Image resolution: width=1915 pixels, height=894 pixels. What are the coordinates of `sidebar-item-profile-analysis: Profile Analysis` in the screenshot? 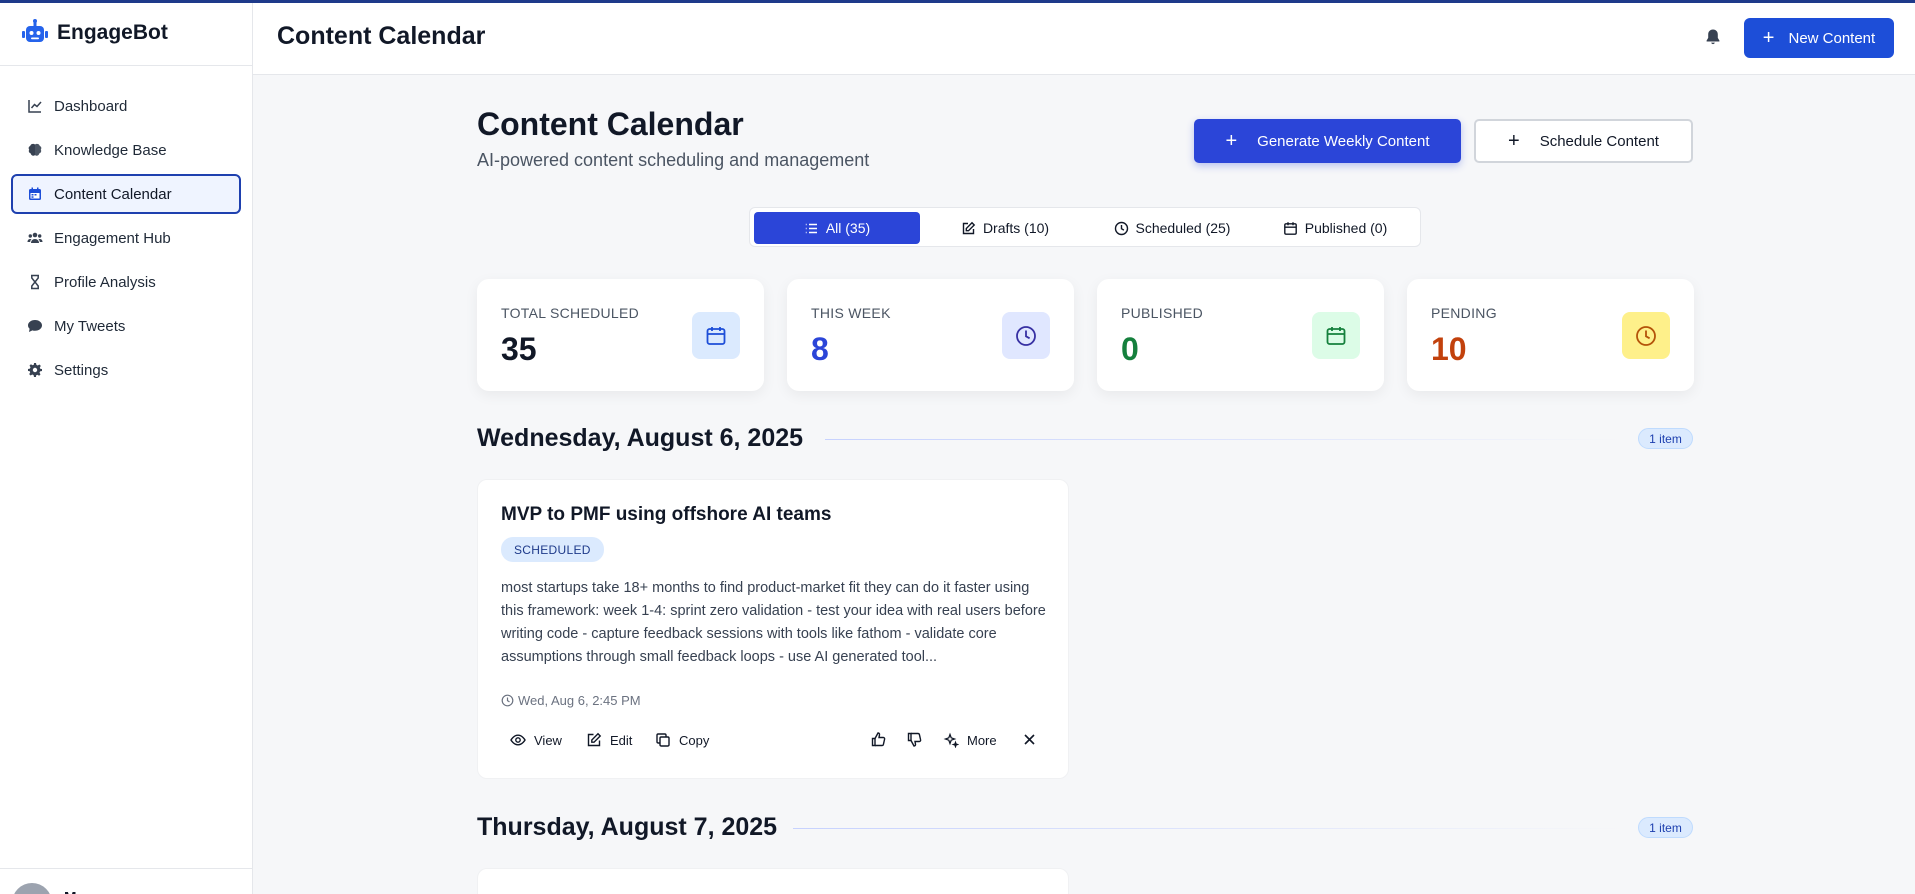 It's located at (126, 282).